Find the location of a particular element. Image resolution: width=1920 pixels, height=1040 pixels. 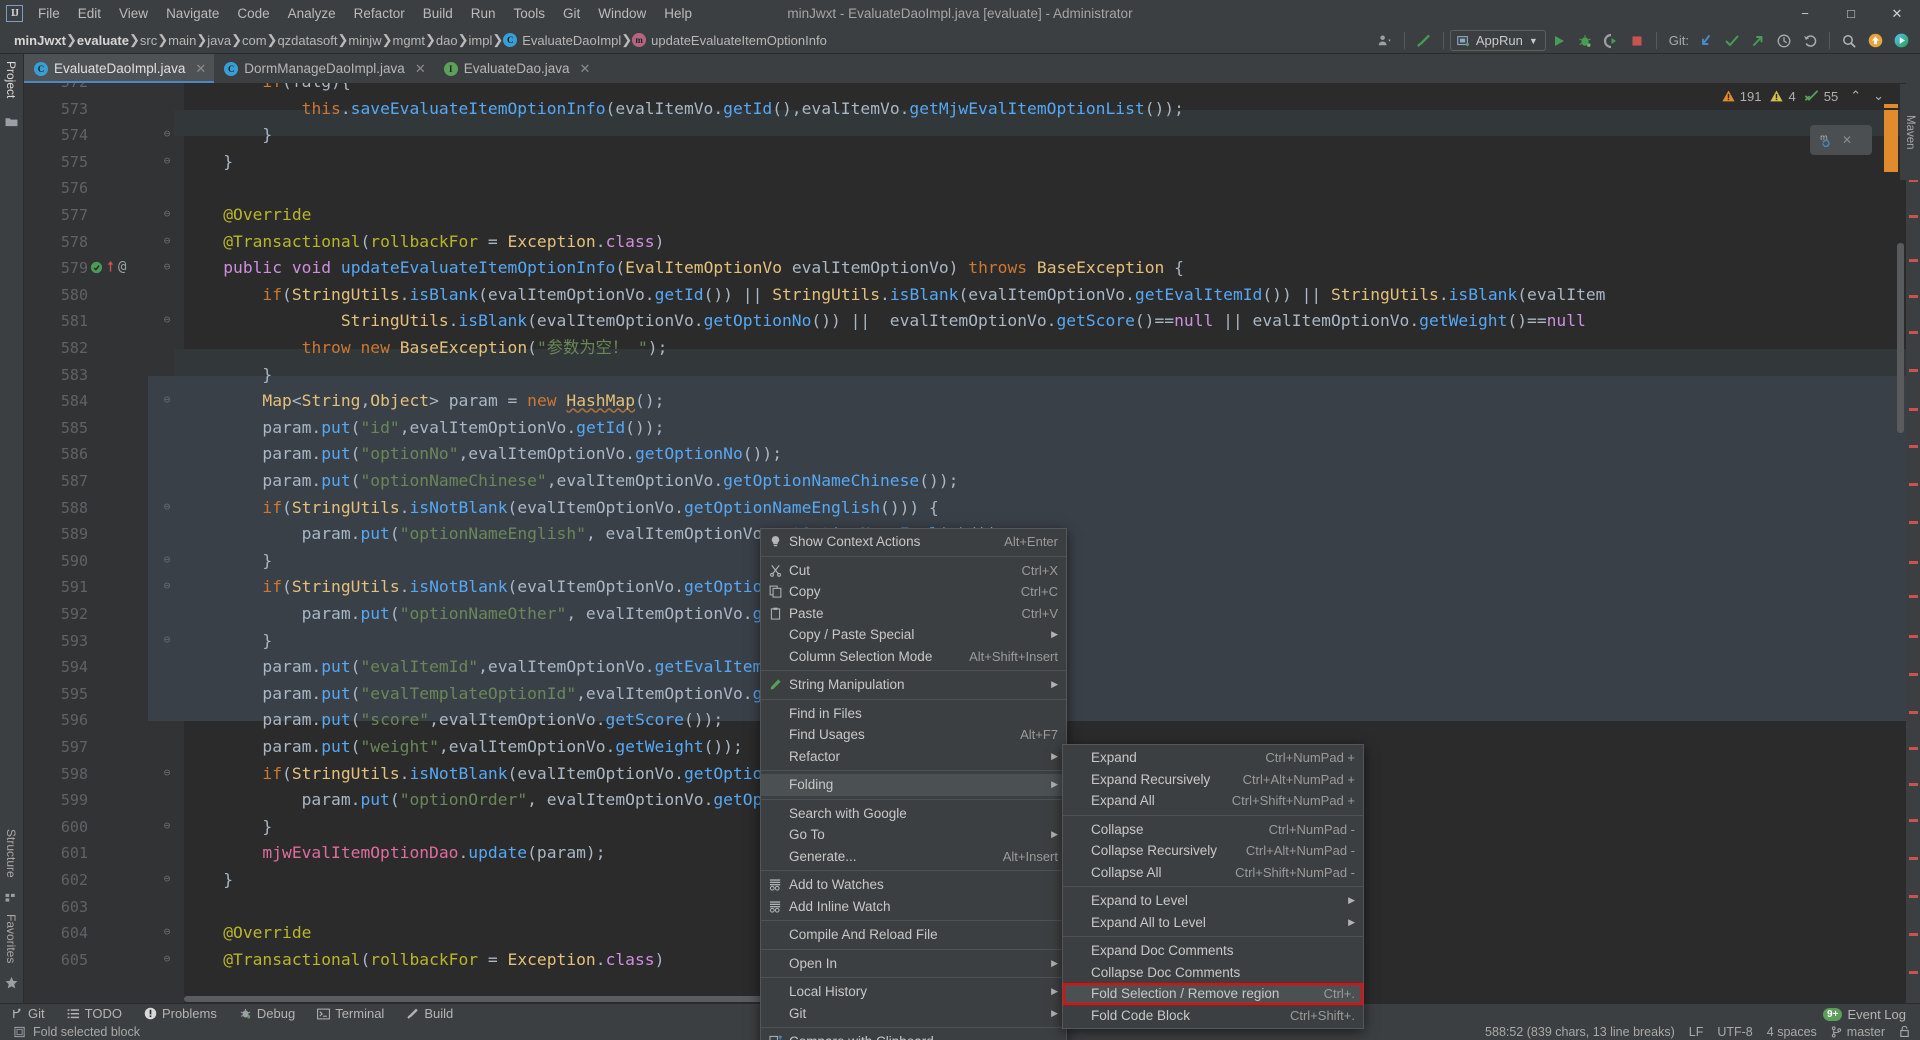

editor-tab: C EvaluateDaoImpl.java ✕ is located at coordinates (119, 68).